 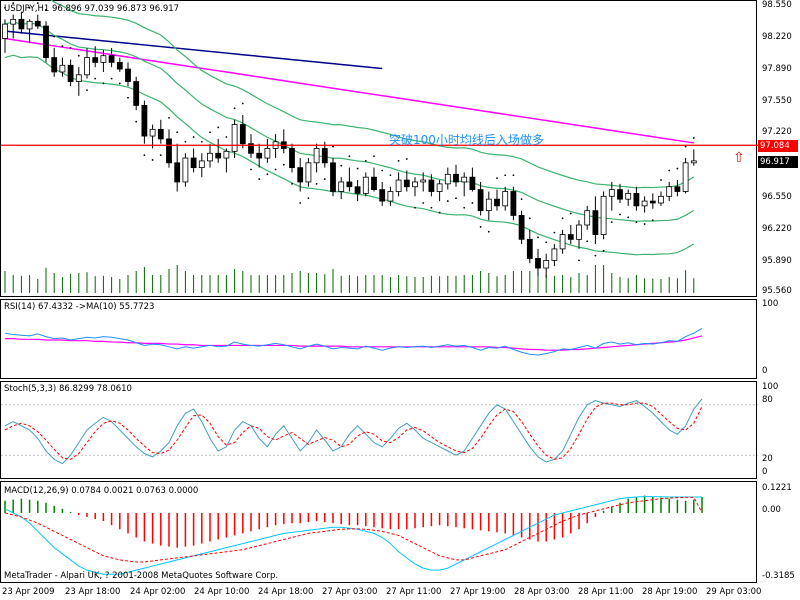 I want to click on up-arrow-icon: ⇧, so click(x=739, y=158).